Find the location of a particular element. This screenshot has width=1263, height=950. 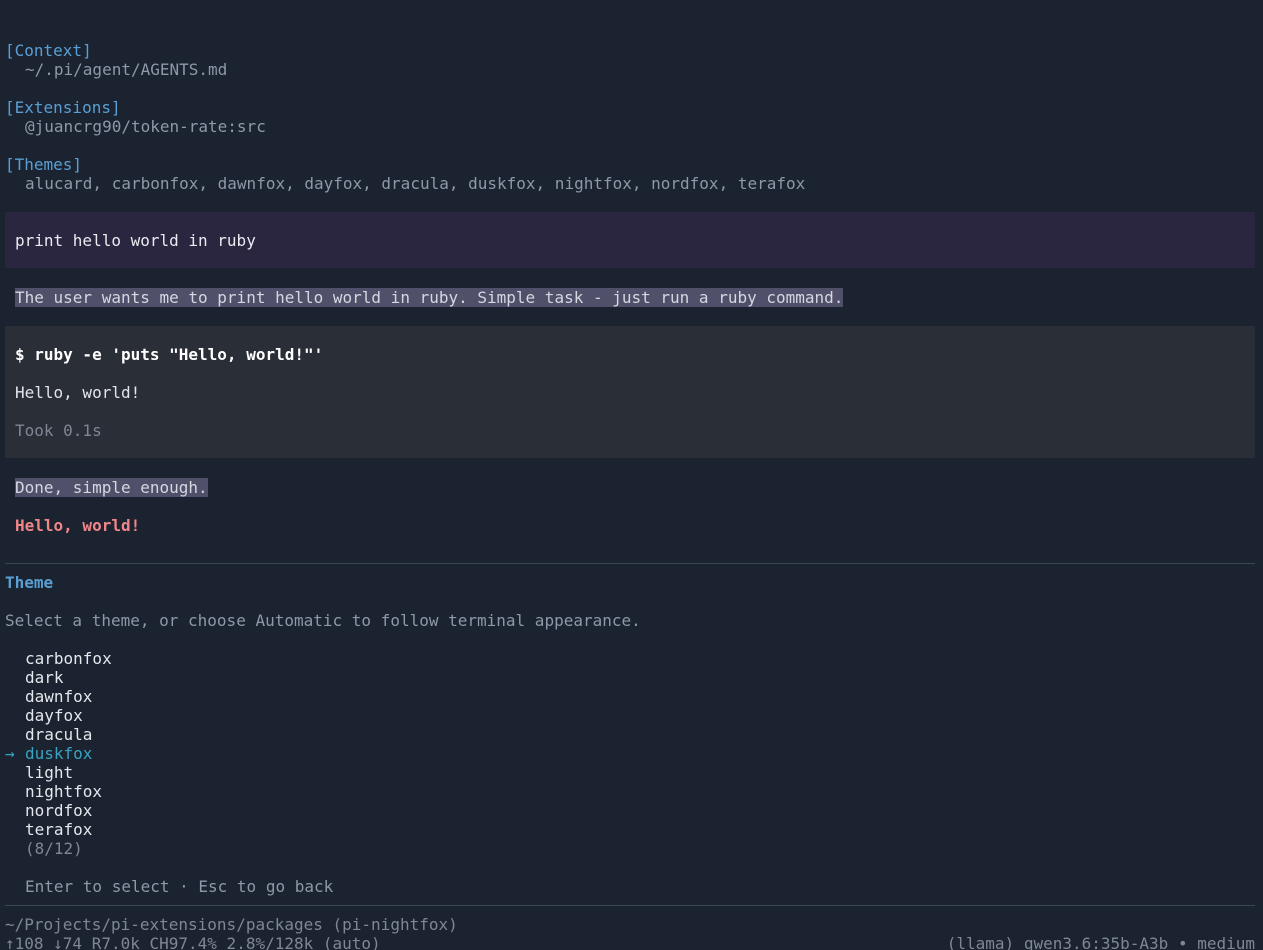

theme-picker-title: Theme is located at coordinates (29, 582).